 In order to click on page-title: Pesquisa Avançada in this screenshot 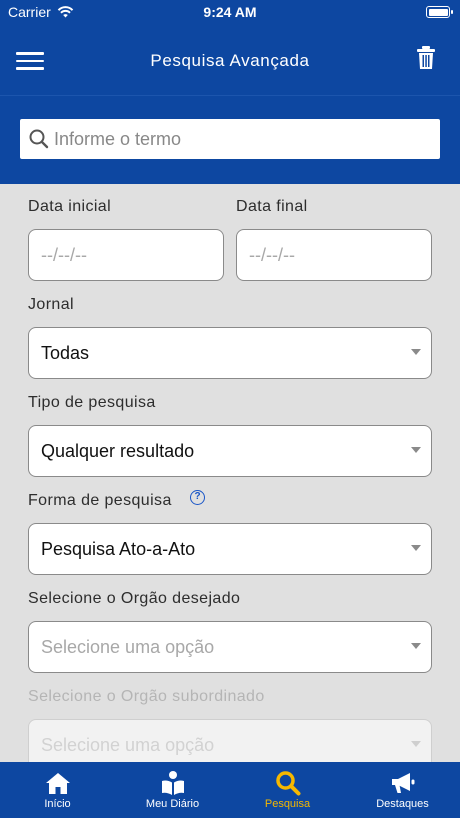, I will do `click(230, 60)`.